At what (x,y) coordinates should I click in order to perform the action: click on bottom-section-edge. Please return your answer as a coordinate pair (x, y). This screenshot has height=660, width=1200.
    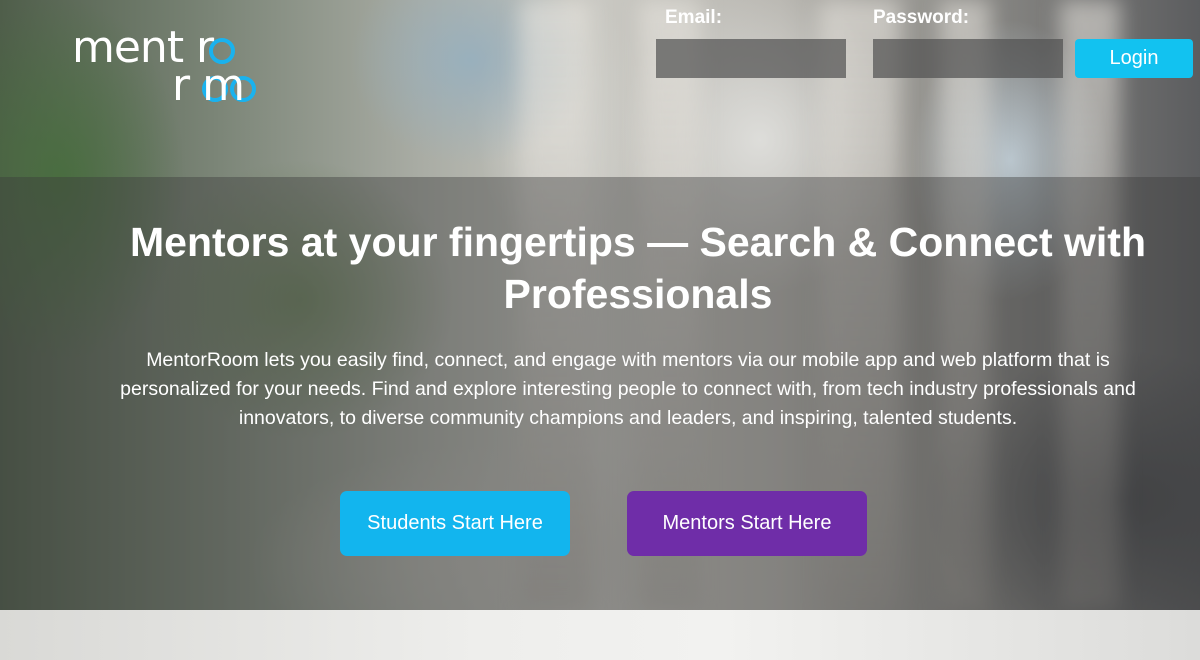
    Looking at the image, I should click on (600, 635).